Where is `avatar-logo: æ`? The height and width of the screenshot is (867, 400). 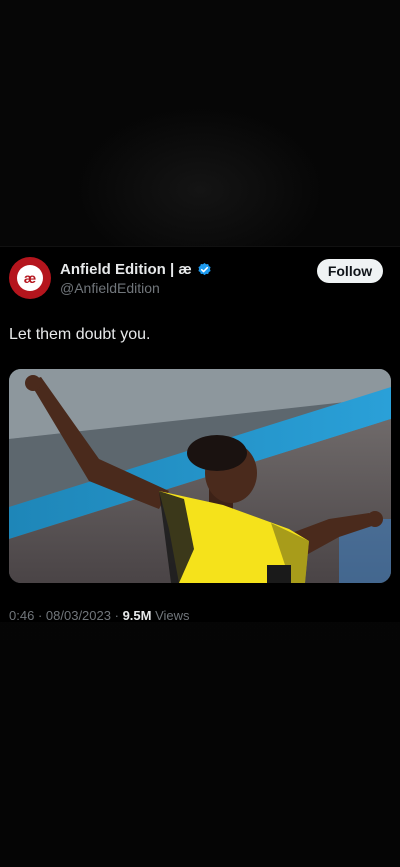 avatar-logo: æ is located at coordinates (30, 278).